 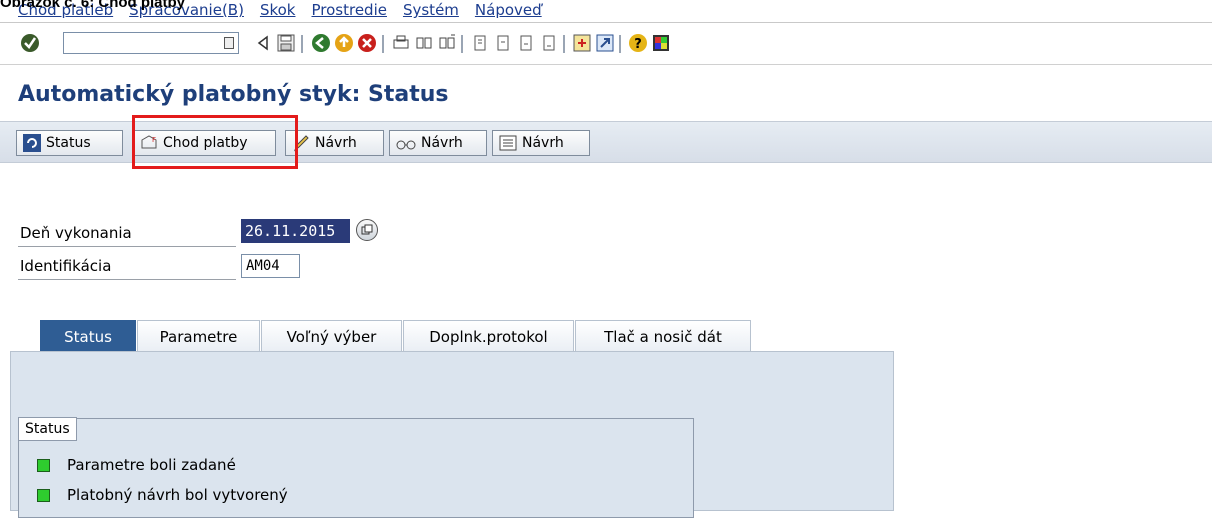 I want to click on date-picker-icon, so click(x=367, y=230).